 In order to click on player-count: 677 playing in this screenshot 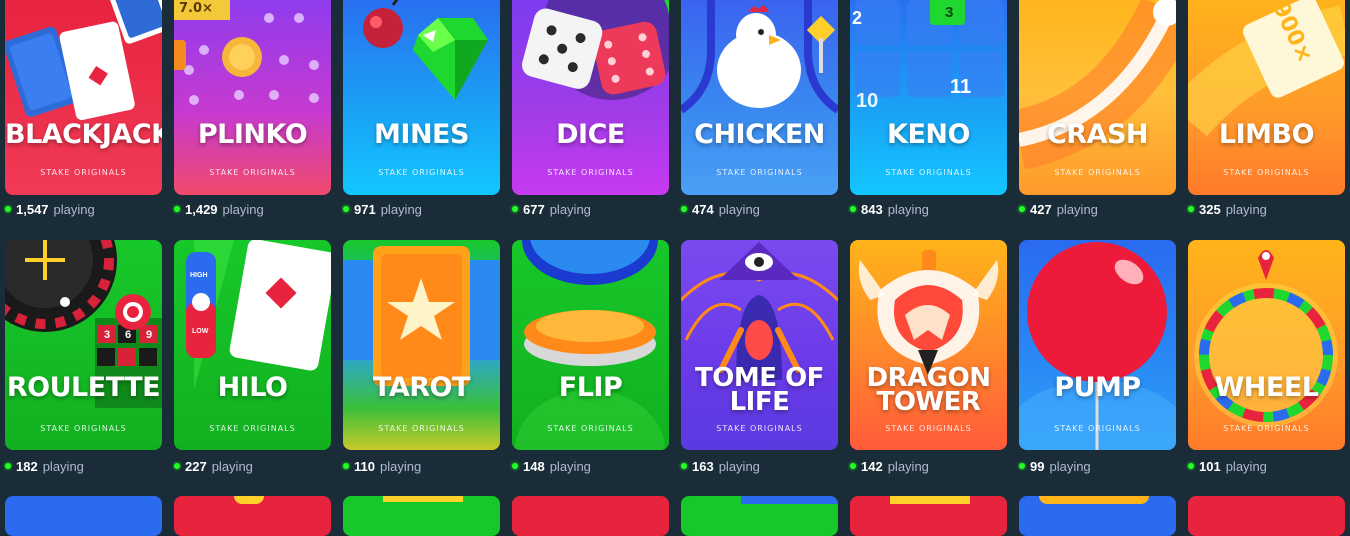, I will do `click(551, 209)`.